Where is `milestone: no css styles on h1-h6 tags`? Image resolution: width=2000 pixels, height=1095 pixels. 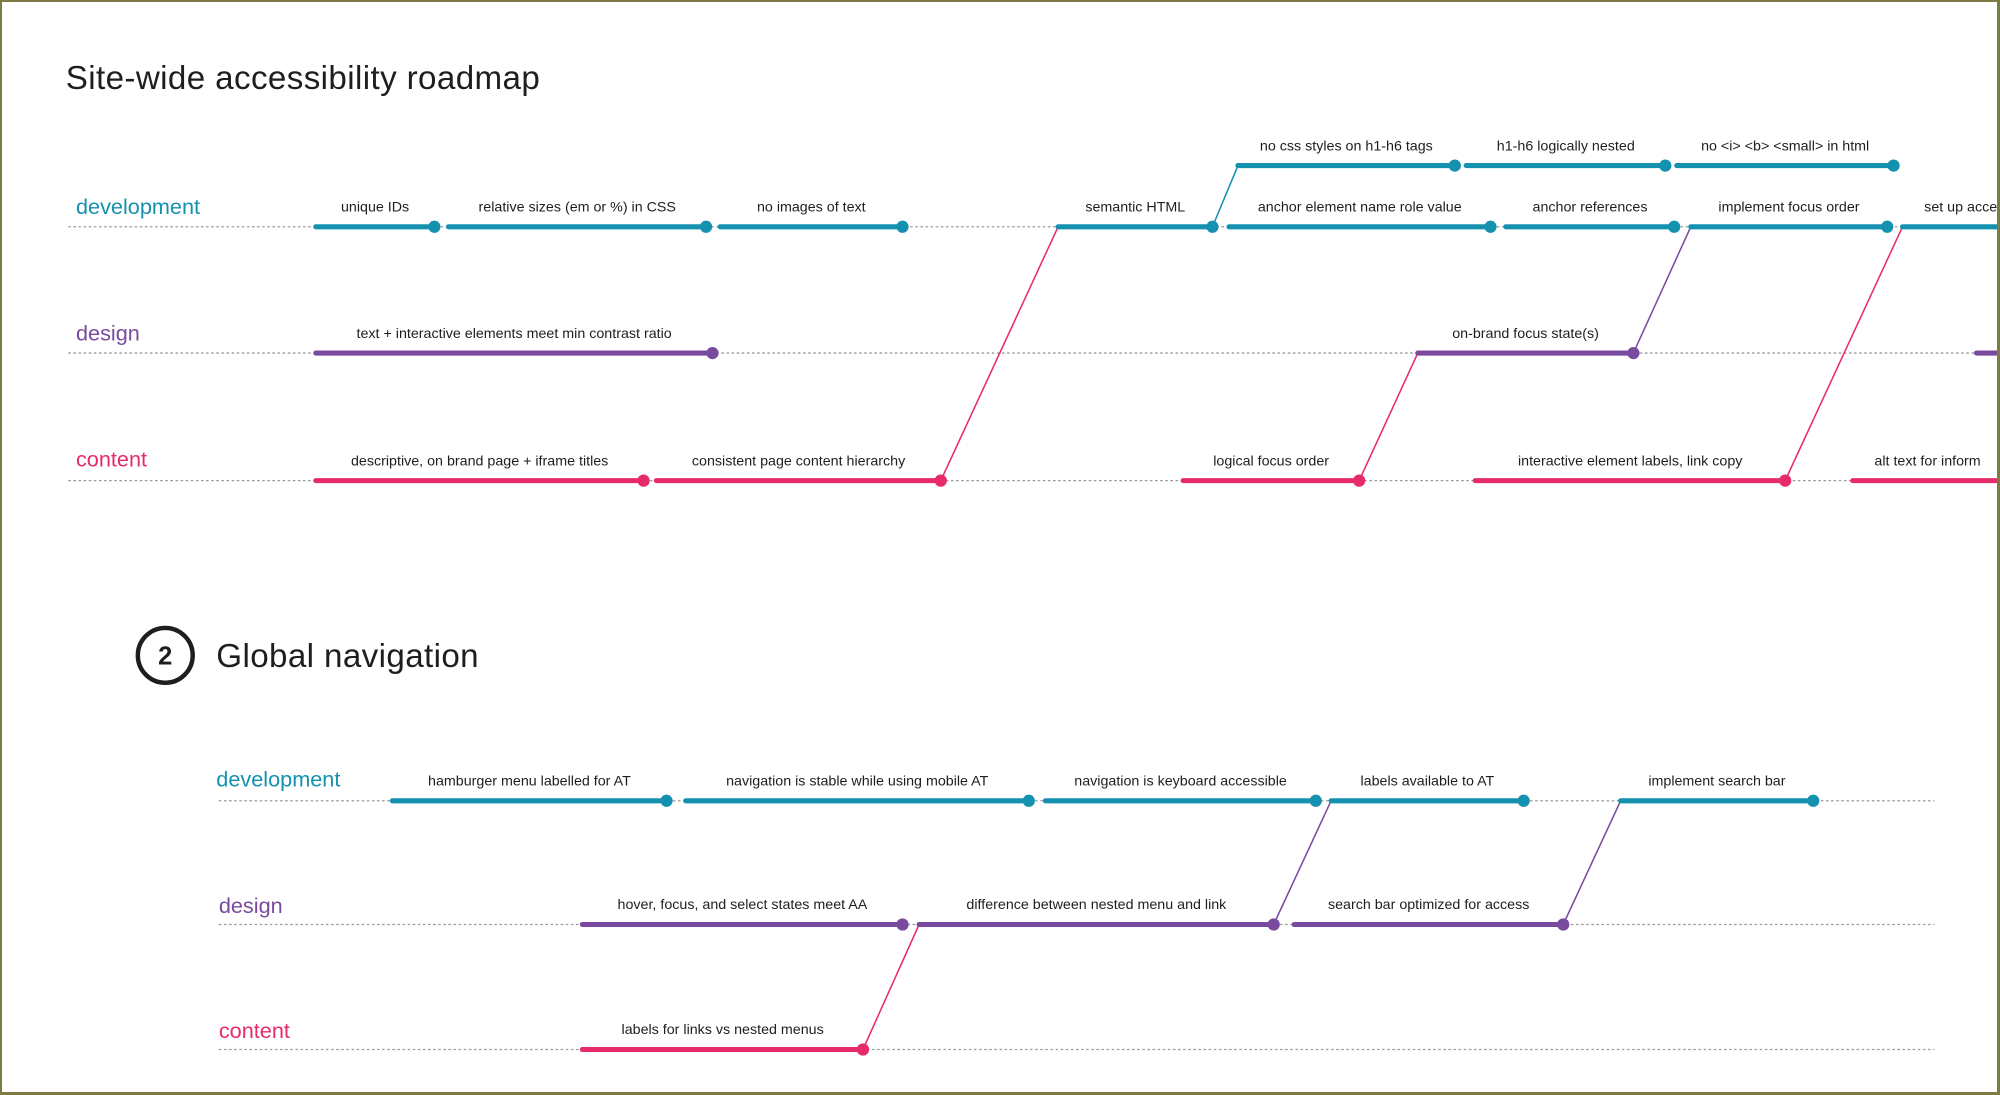 milestone: no css styles on h1-h6 tags is located at coordinates (1348, 155).